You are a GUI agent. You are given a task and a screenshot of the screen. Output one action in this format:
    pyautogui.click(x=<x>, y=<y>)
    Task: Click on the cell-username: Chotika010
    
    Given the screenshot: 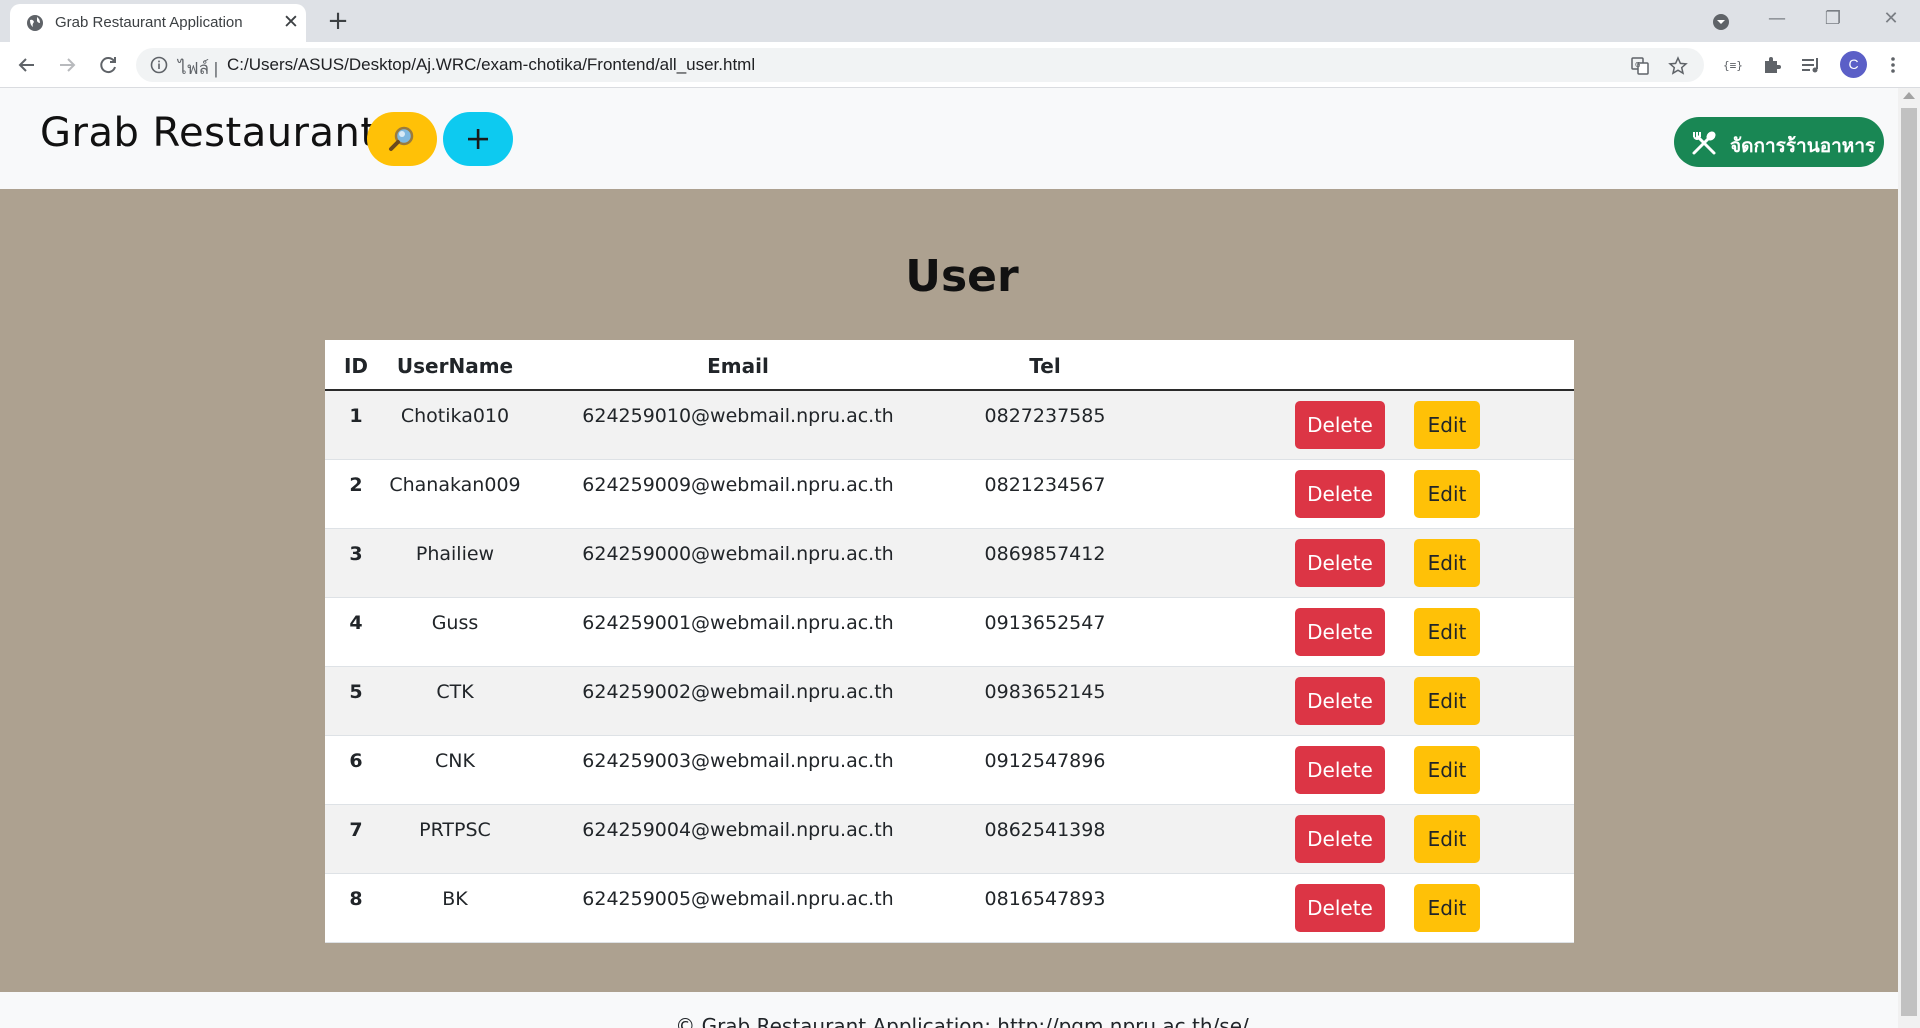 What is the action you would take?
    pyautogui.click(x=455, y=416)
    